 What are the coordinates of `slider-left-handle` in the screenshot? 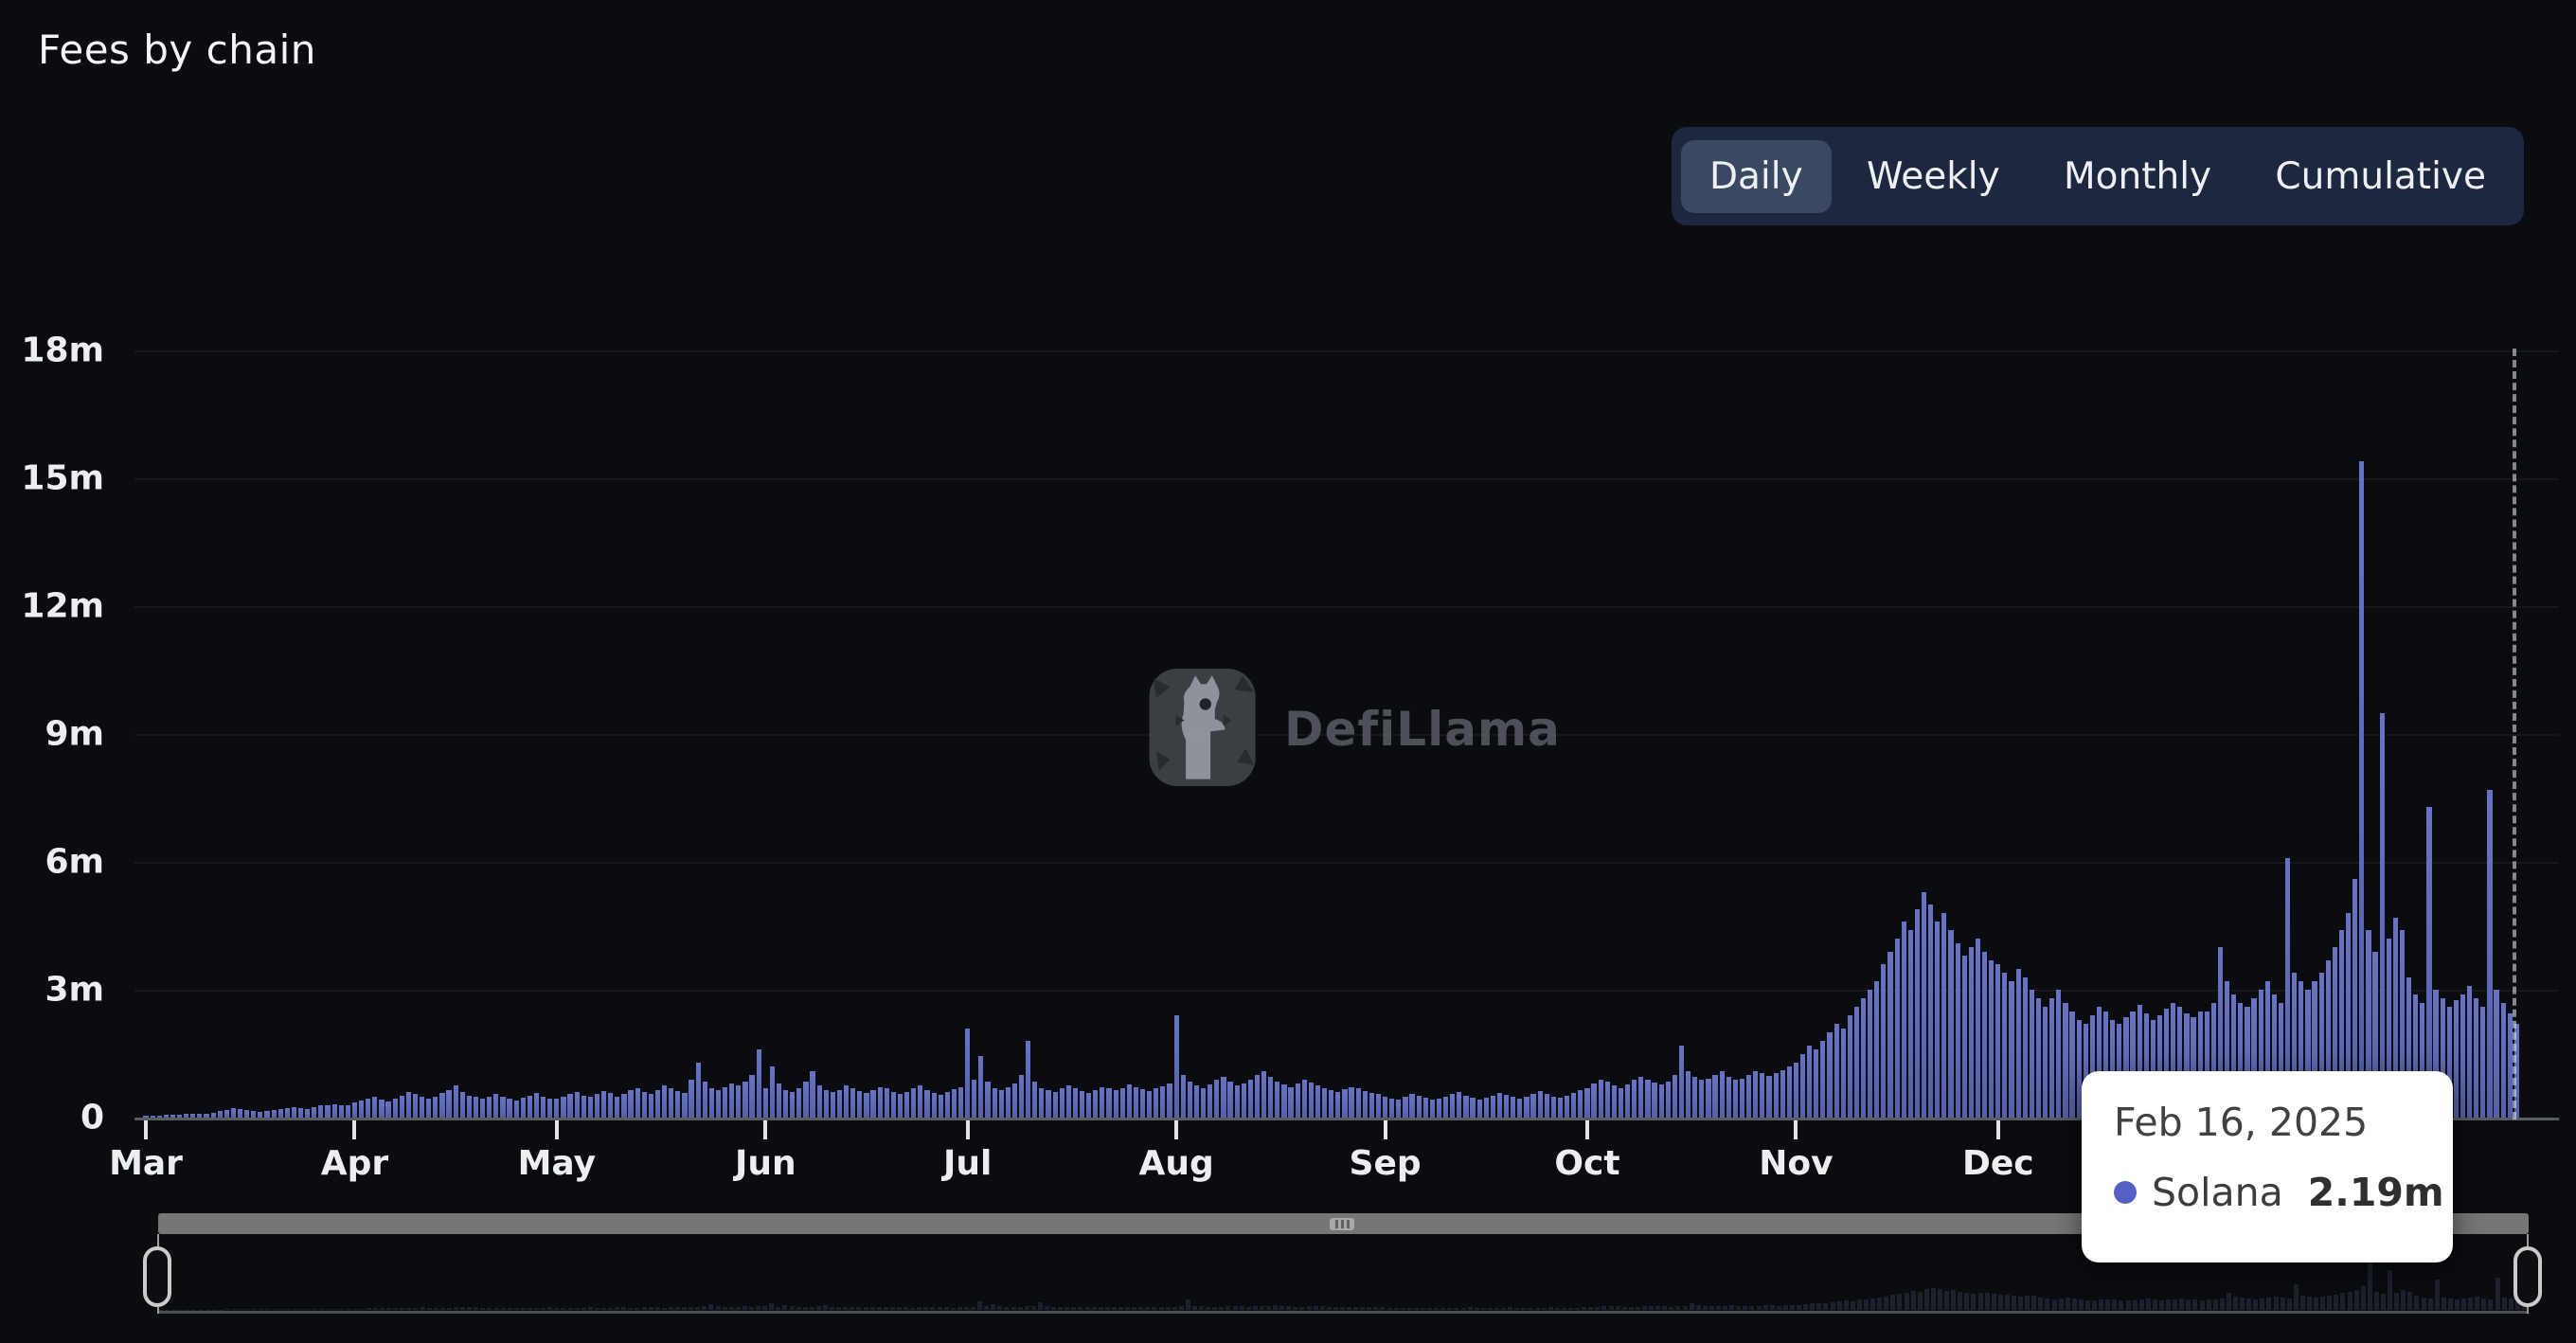 It's located at (157, 1276).